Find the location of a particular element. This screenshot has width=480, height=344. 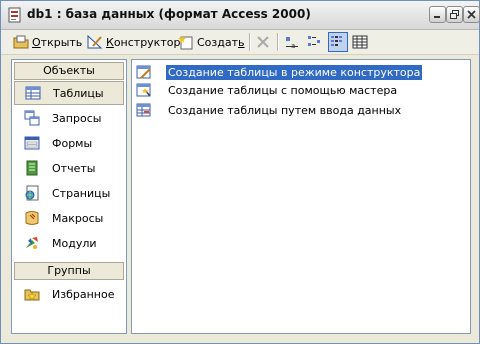

toolbar: Открыть Конструктор Создать a is located at coordinates (240, 42).